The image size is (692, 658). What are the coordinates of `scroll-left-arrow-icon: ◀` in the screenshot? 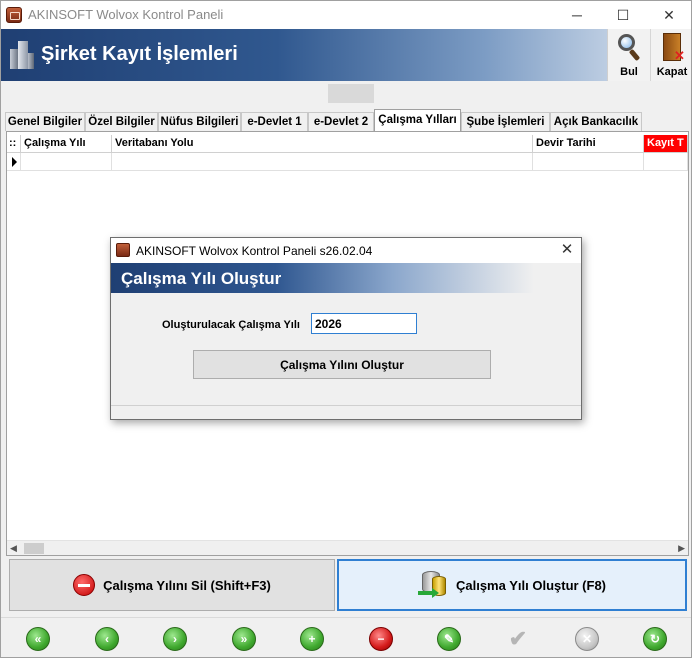 It's located at (13, 548).